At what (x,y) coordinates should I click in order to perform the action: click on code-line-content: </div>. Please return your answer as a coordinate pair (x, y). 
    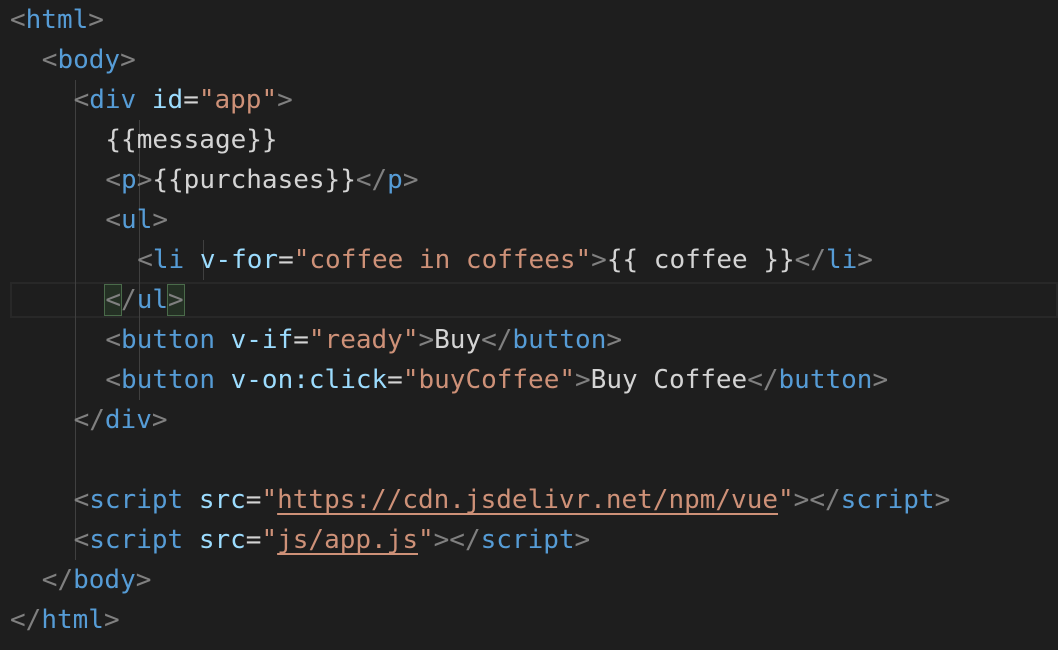
    Looking at the image, I should click on (121, 420).